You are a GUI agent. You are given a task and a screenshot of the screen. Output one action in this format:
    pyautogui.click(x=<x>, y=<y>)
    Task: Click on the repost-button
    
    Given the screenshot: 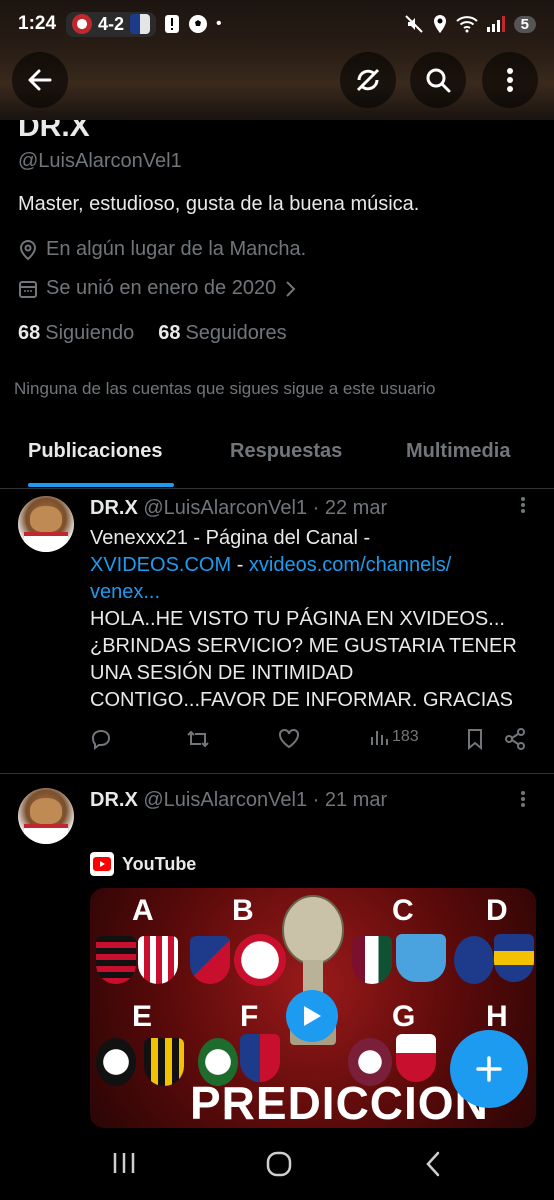 What is the action you would take?
    pyautogui.click(x=198, y=739)
    